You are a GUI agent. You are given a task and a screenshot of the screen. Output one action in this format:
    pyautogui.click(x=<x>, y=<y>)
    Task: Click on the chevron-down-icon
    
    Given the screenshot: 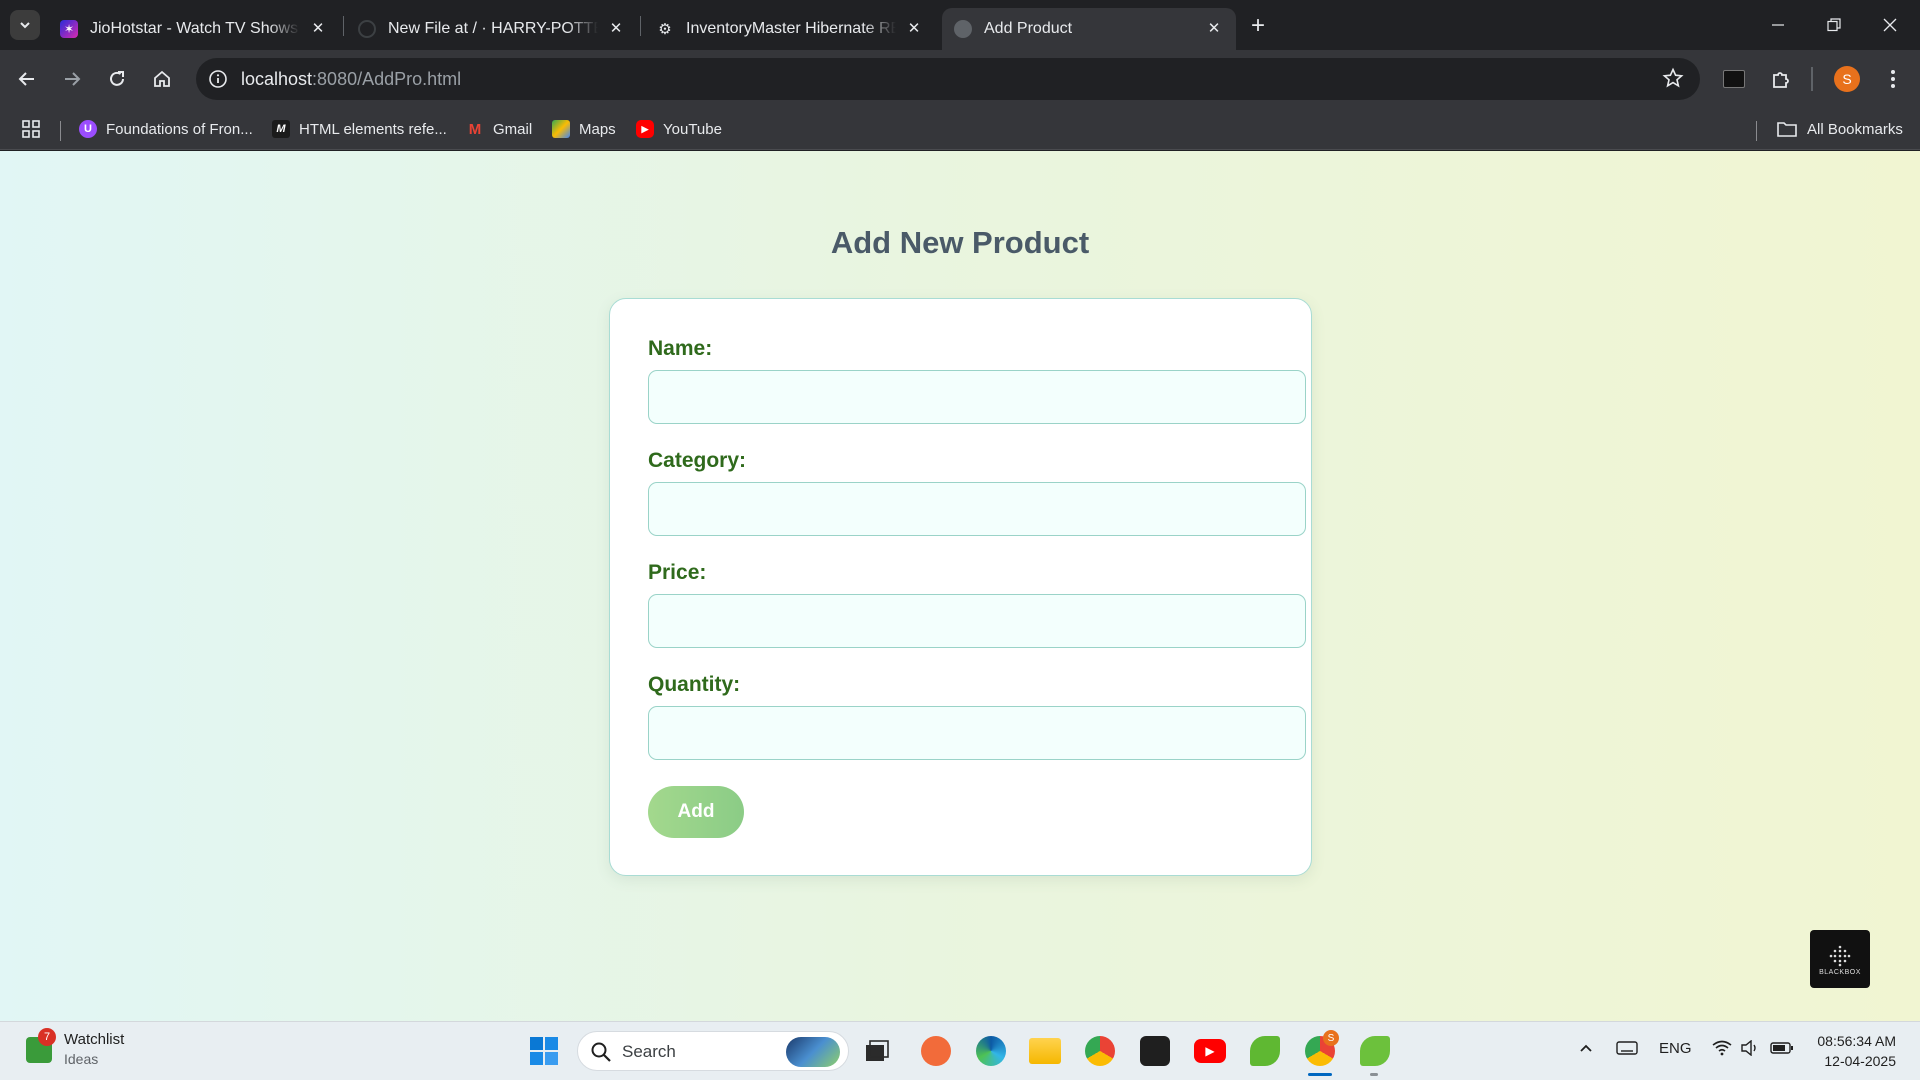 What is the action you would take?
    pyautogui.click(x=25, y=25)
    